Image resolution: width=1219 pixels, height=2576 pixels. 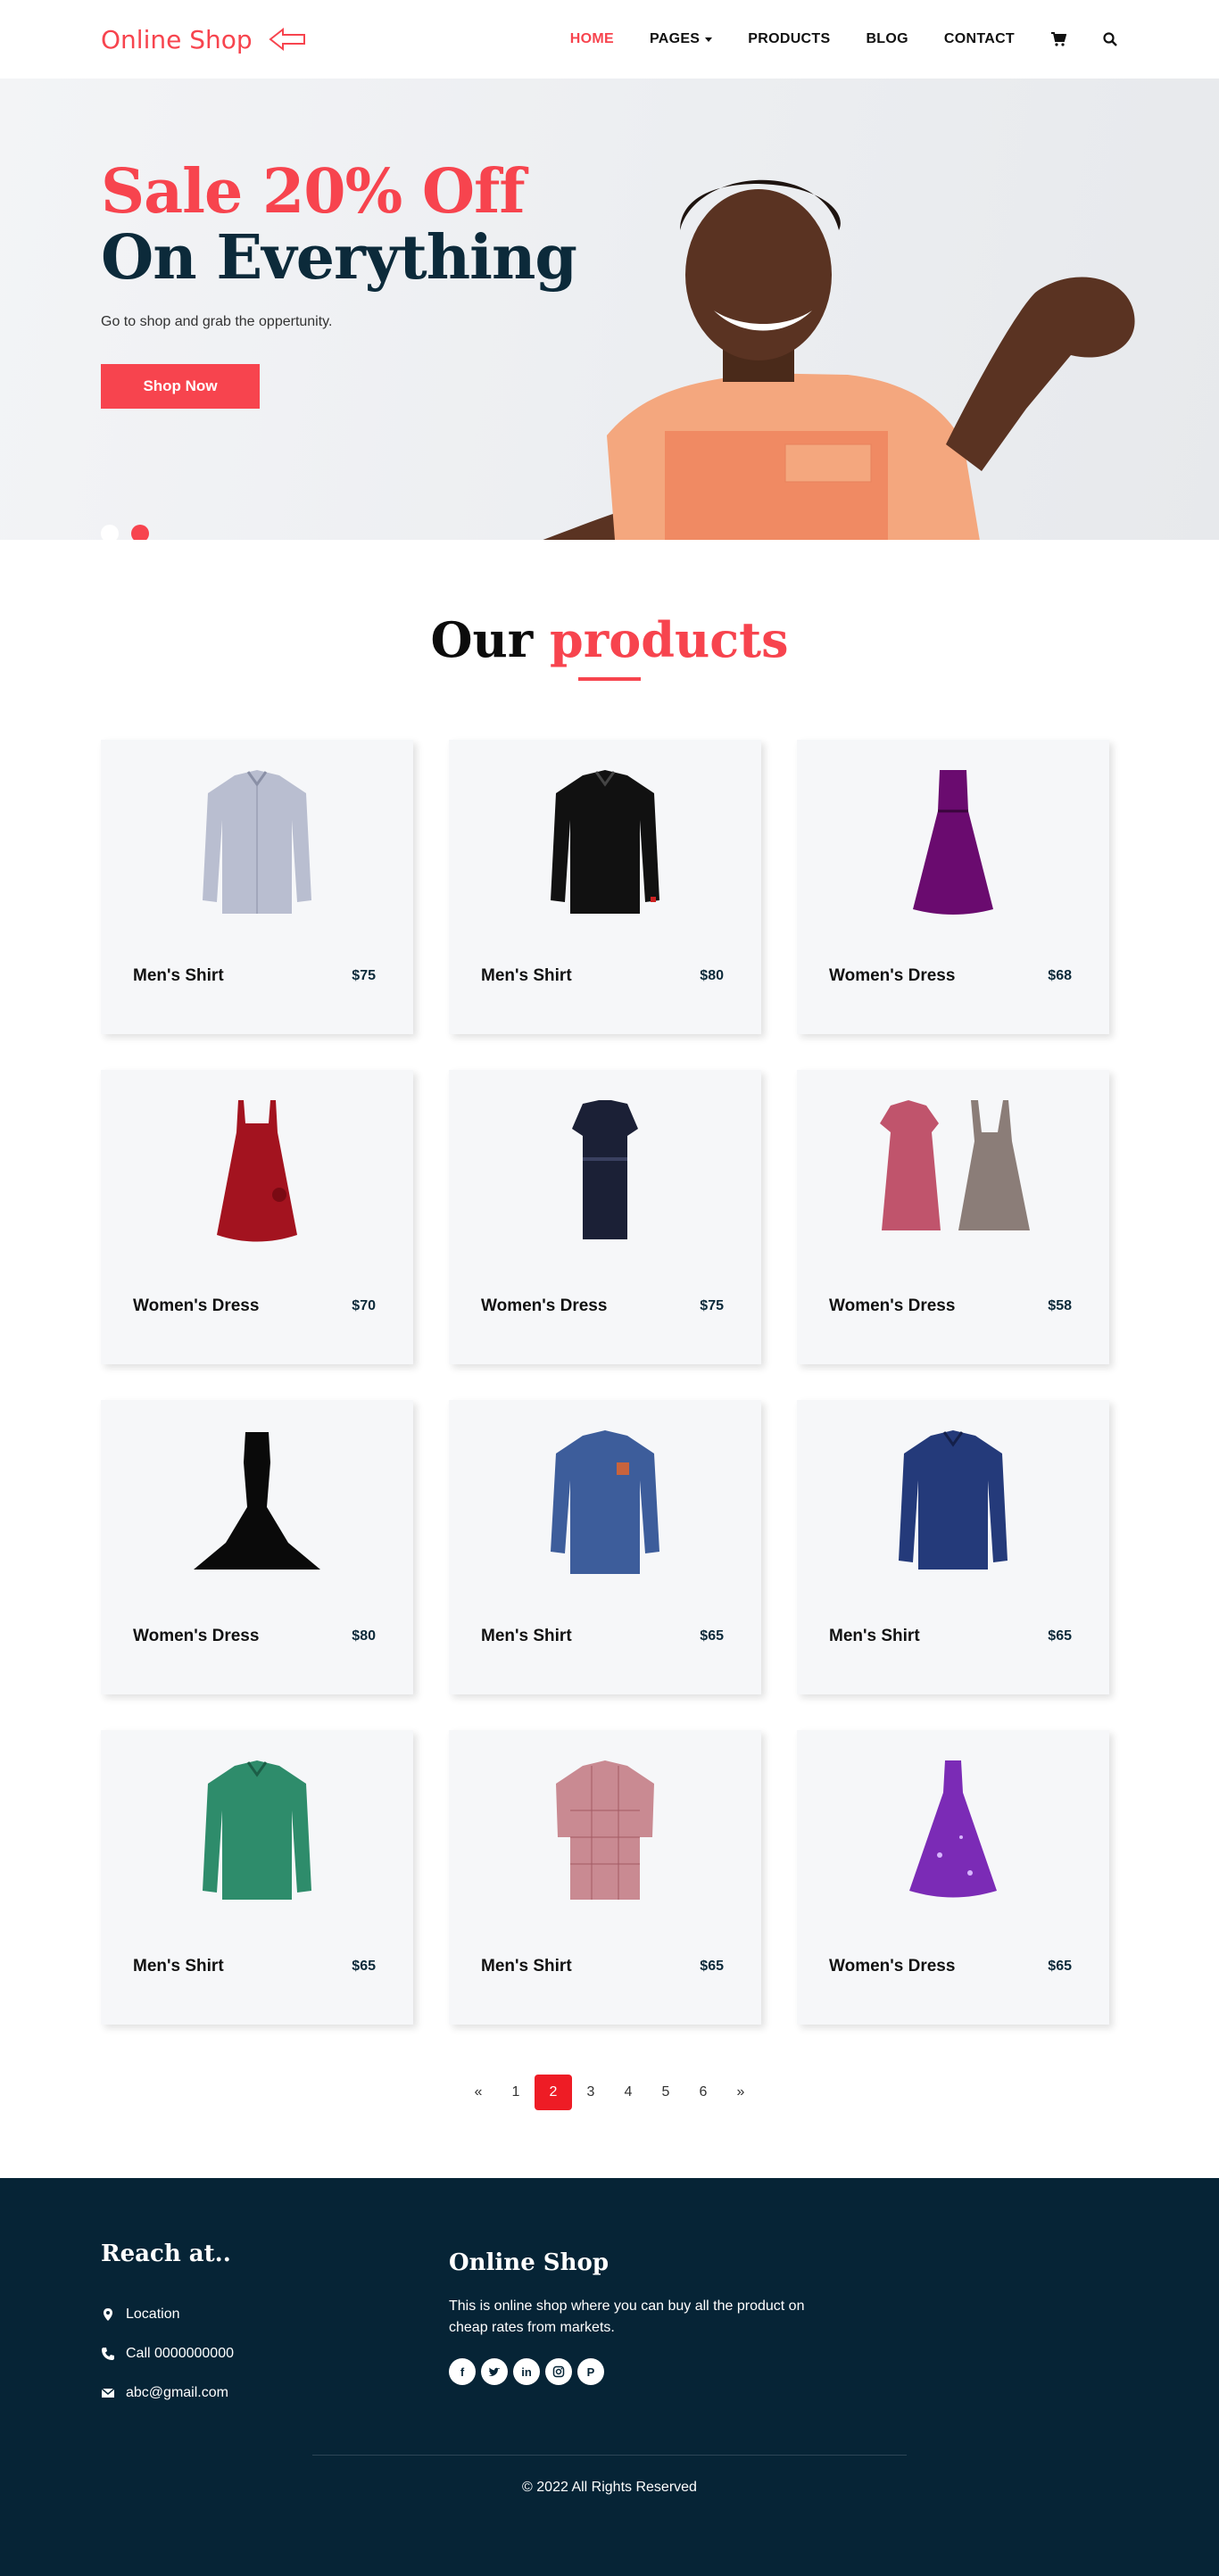 I want to click on page-5: 5, so click(x=665, y=2092).